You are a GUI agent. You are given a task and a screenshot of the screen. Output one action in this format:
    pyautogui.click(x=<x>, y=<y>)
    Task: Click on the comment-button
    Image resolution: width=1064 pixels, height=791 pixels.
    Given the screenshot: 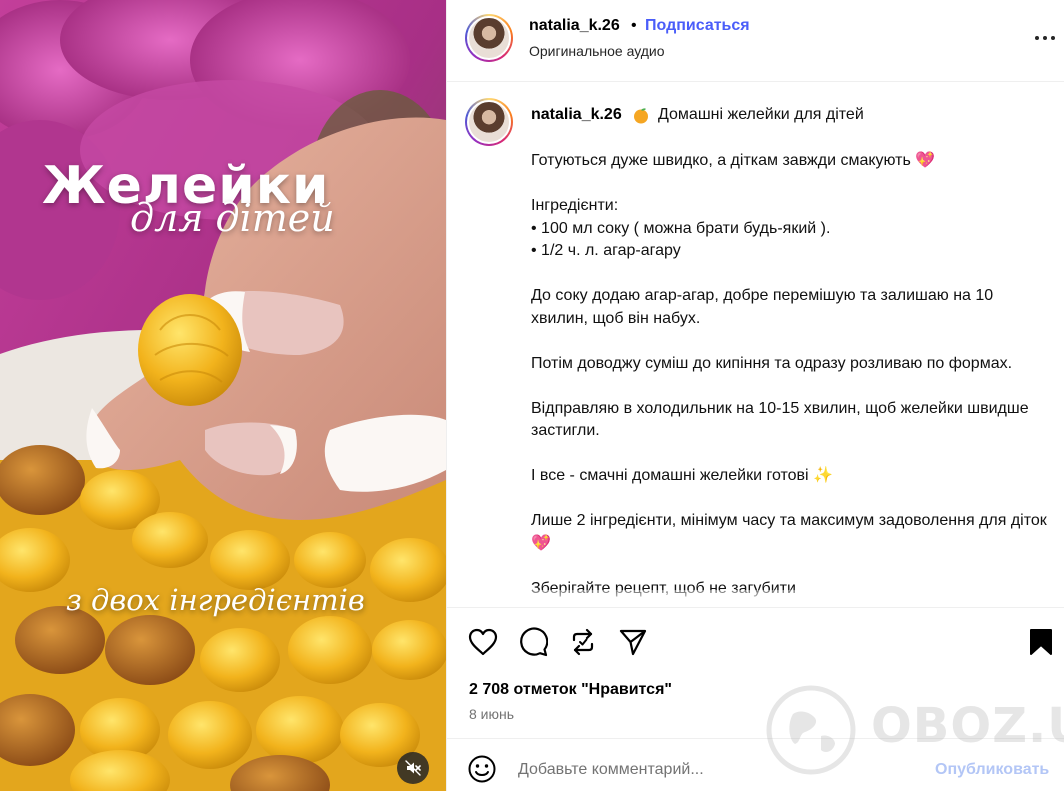 What is the action you would take?
    pyautogui.click(x=533, y=642)
    